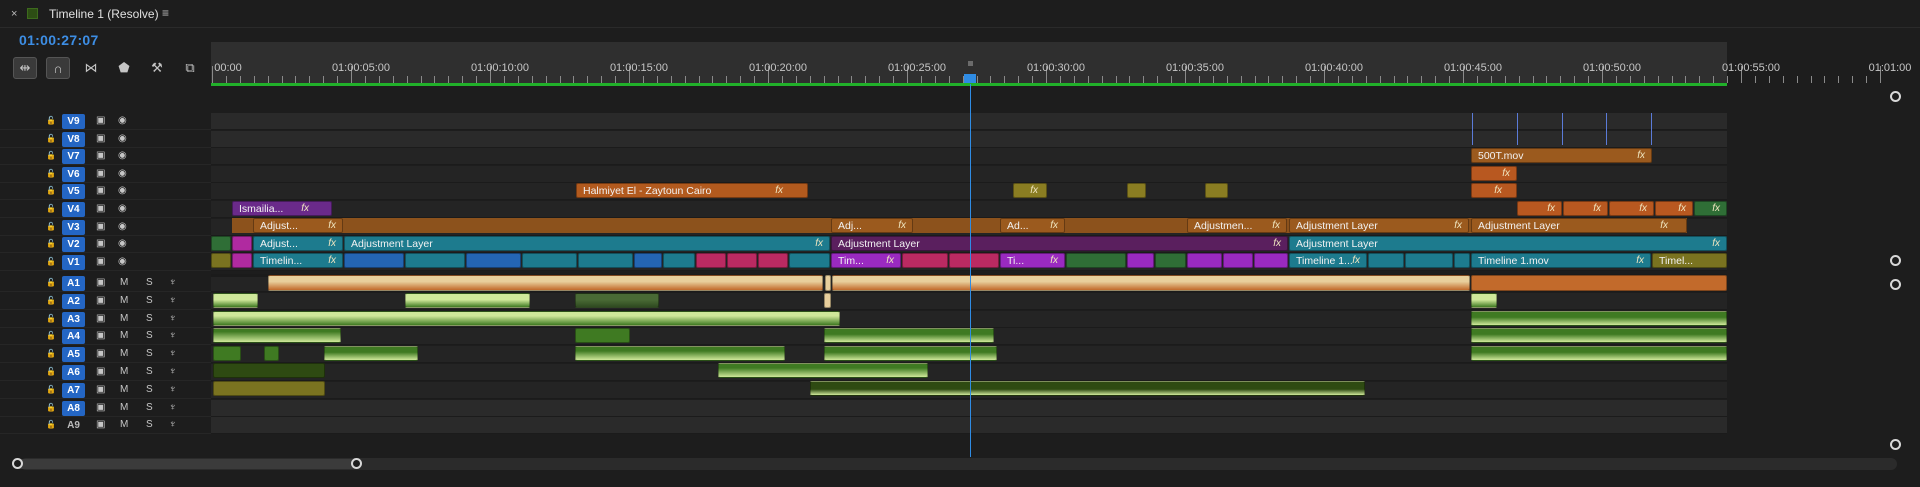  I want to click on scroll-handle-right, so click(356, 463).